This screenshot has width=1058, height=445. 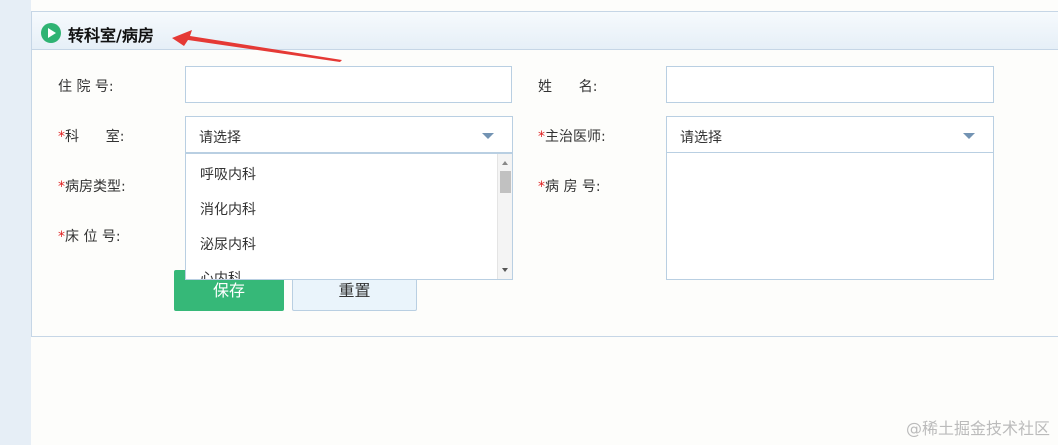 I want to click on department-label: *科 室:, so click(x=91, y=136).